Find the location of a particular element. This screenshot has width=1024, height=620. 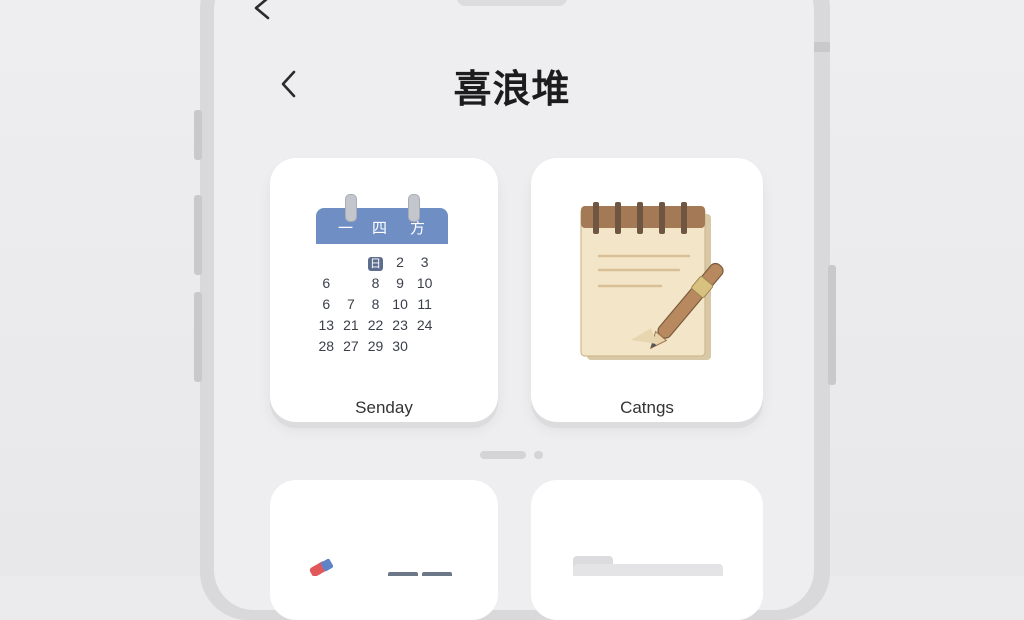

folder-icon is located at coordinates (648, 566).